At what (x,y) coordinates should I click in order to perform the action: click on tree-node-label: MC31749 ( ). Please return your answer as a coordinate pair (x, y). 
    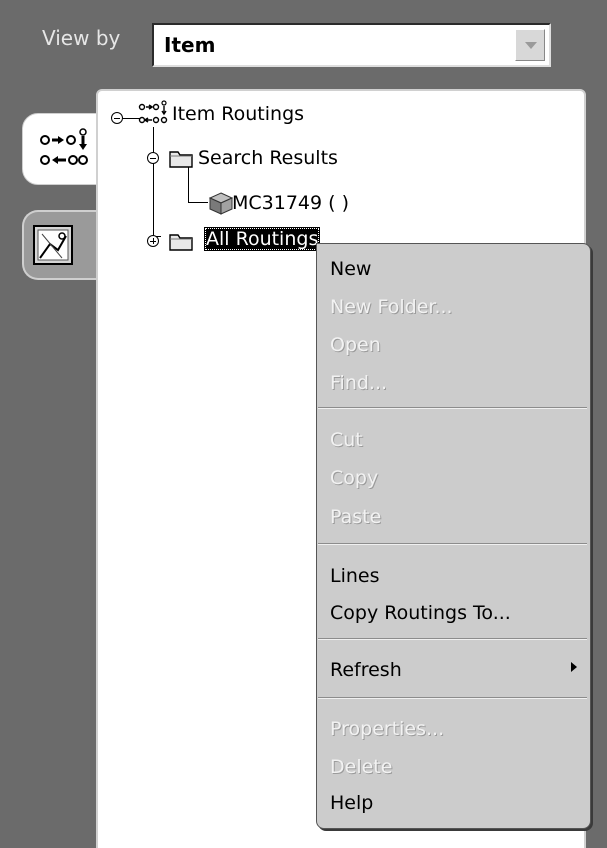
    Looking at the image, I should click on (291, 203).